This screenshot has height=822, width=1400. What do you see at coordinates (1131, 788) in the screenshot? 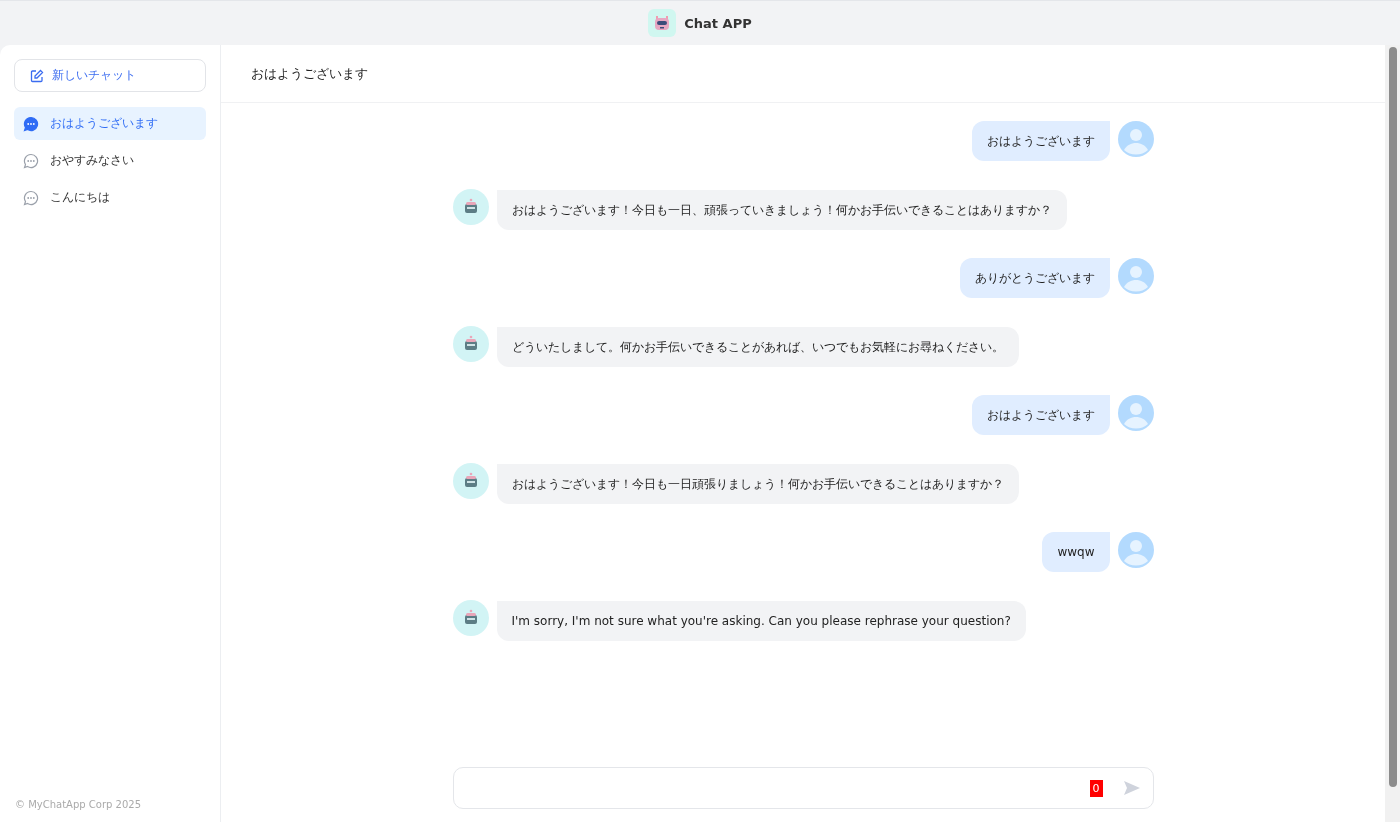
I see `send-icon` at bounding box center [1131, 788].